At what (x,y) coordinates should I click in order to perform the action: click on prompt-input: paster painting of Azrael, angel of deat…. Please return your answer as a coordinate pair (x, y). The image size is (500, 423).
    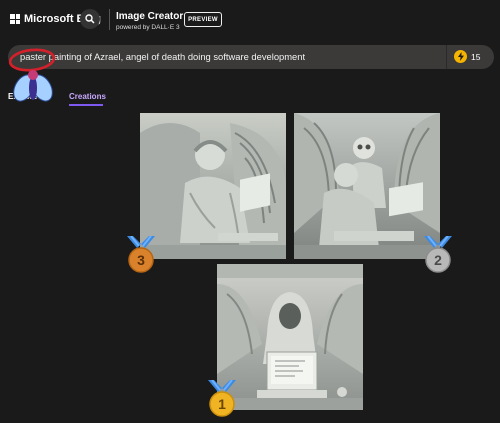
    Looking at the image, I should click on (251, 57).